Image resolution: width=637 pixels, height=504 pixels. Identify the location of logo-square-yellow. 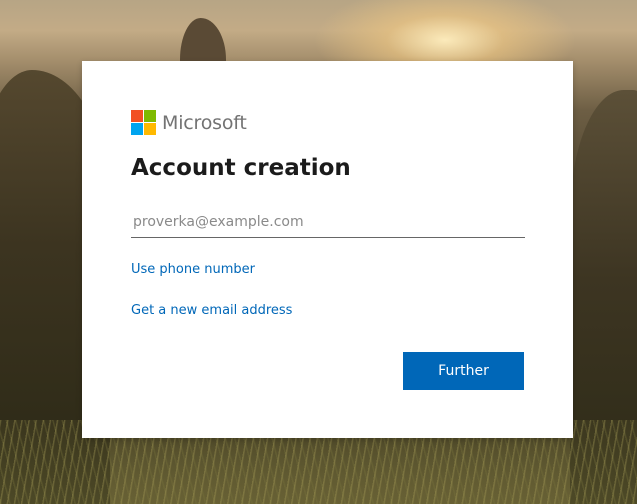
(150, 129).